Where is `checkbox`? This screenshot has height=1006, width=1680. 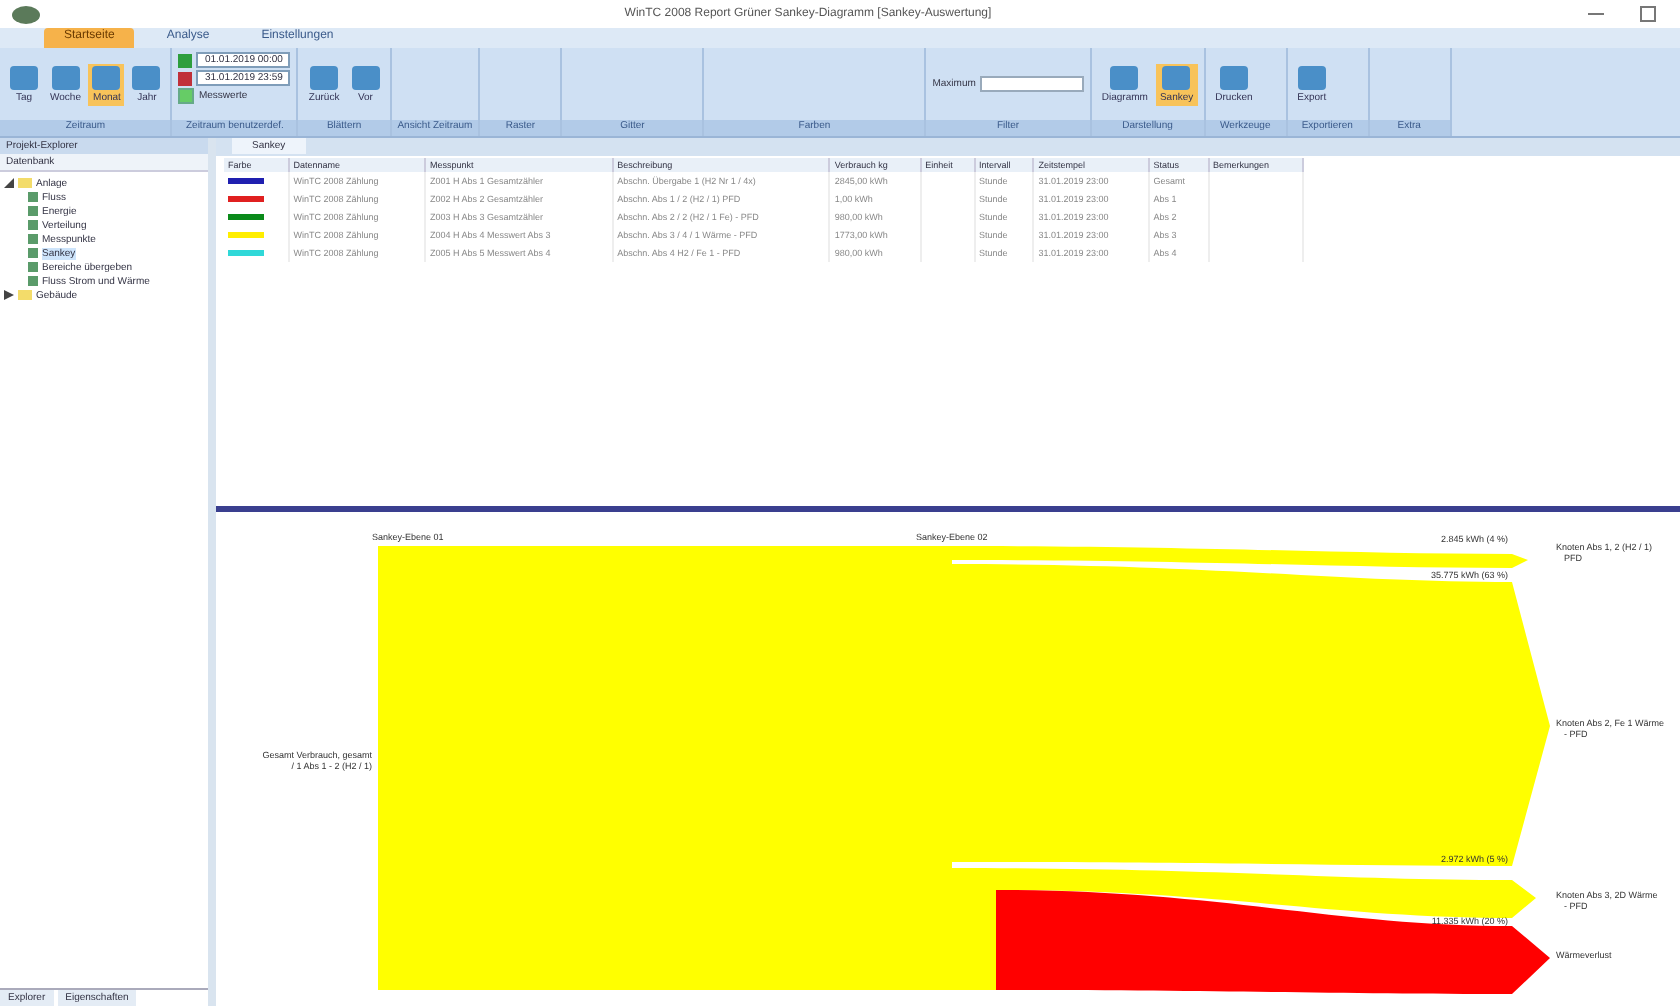 checkbox is located at coordinates (186, 96).